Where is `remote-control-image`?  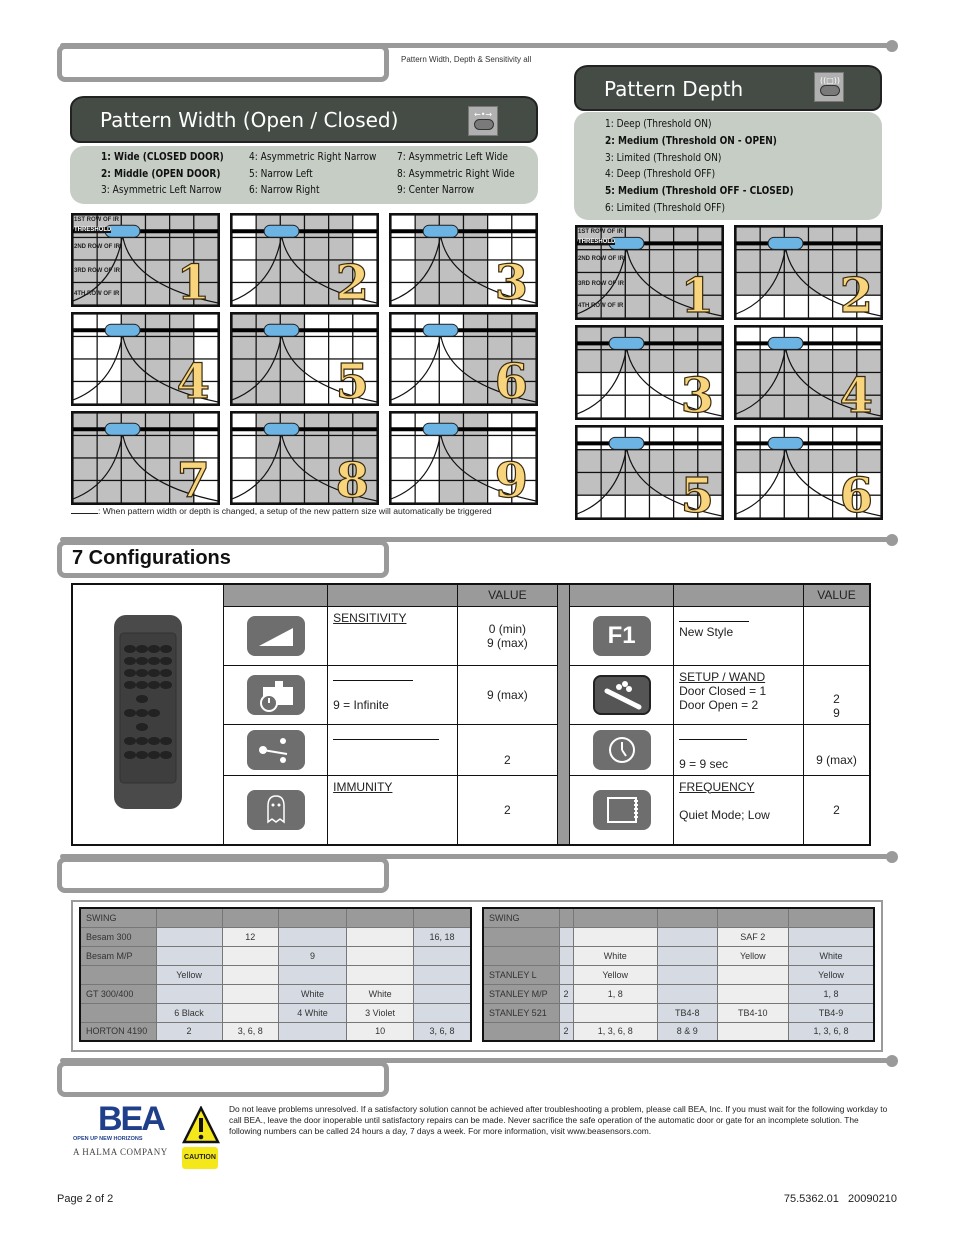 remote-control-image is located at coordinates (148, 714).